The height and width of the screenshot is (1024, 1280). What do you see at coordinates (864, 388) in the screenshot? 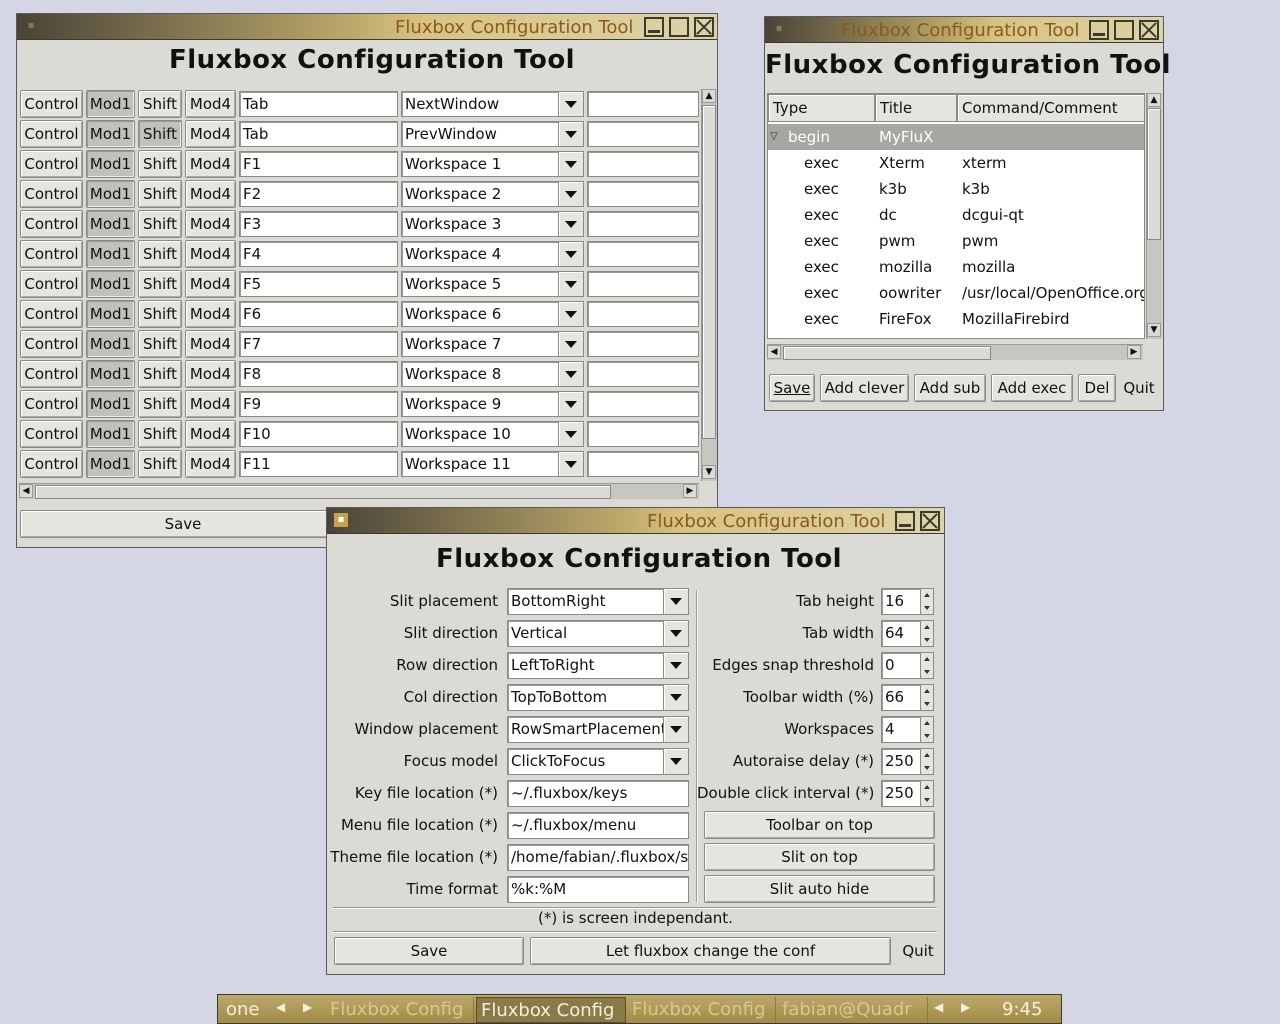
I see `add-clever-button: Add clever` at bounding box center [864, 388].